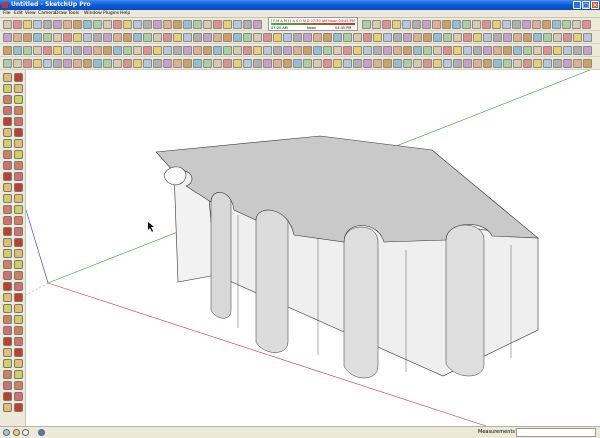  I want to click on maximize-button: □, so click(586, 5).